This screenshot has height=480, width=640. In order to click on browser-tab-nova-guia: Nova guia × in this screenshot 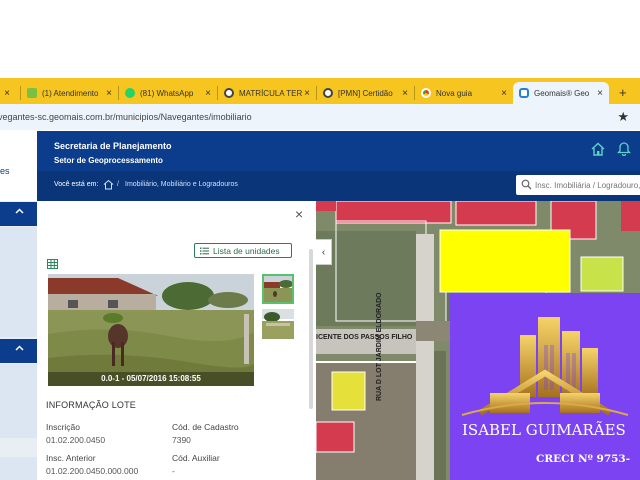, I will do `click(464, 93)`.